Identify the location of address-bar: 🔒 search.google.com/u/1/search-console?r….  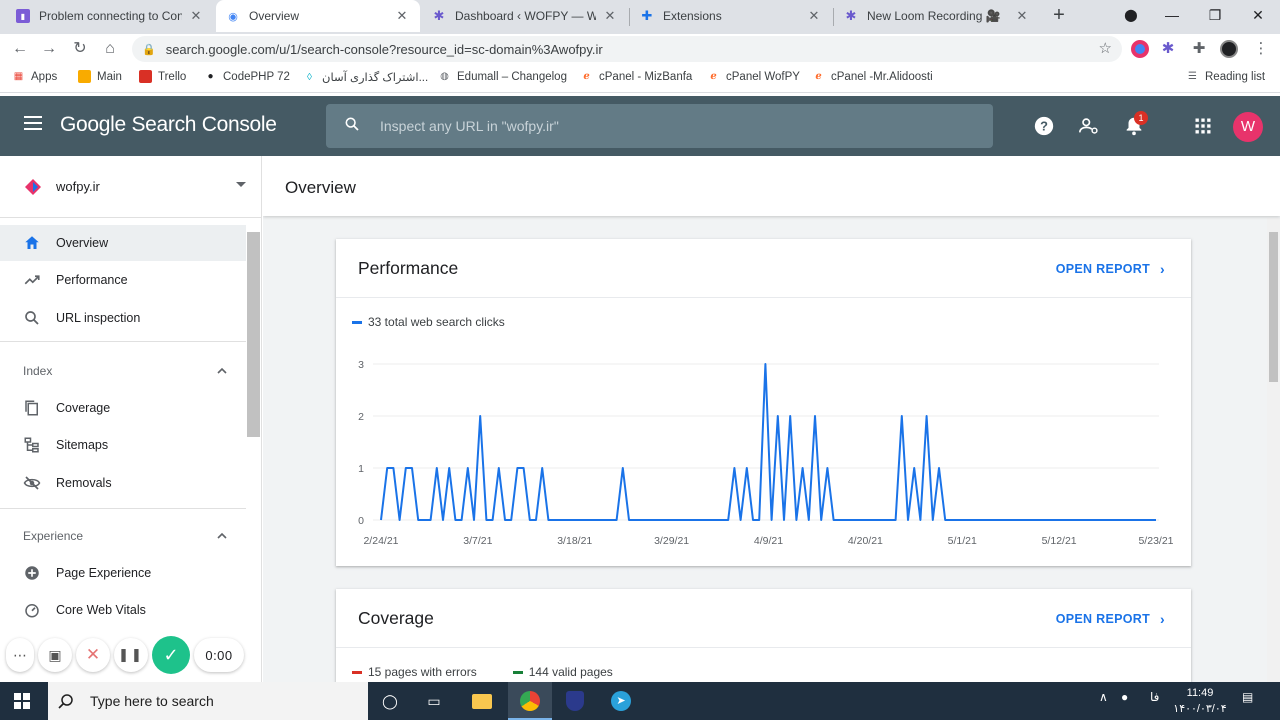
(627, 49).